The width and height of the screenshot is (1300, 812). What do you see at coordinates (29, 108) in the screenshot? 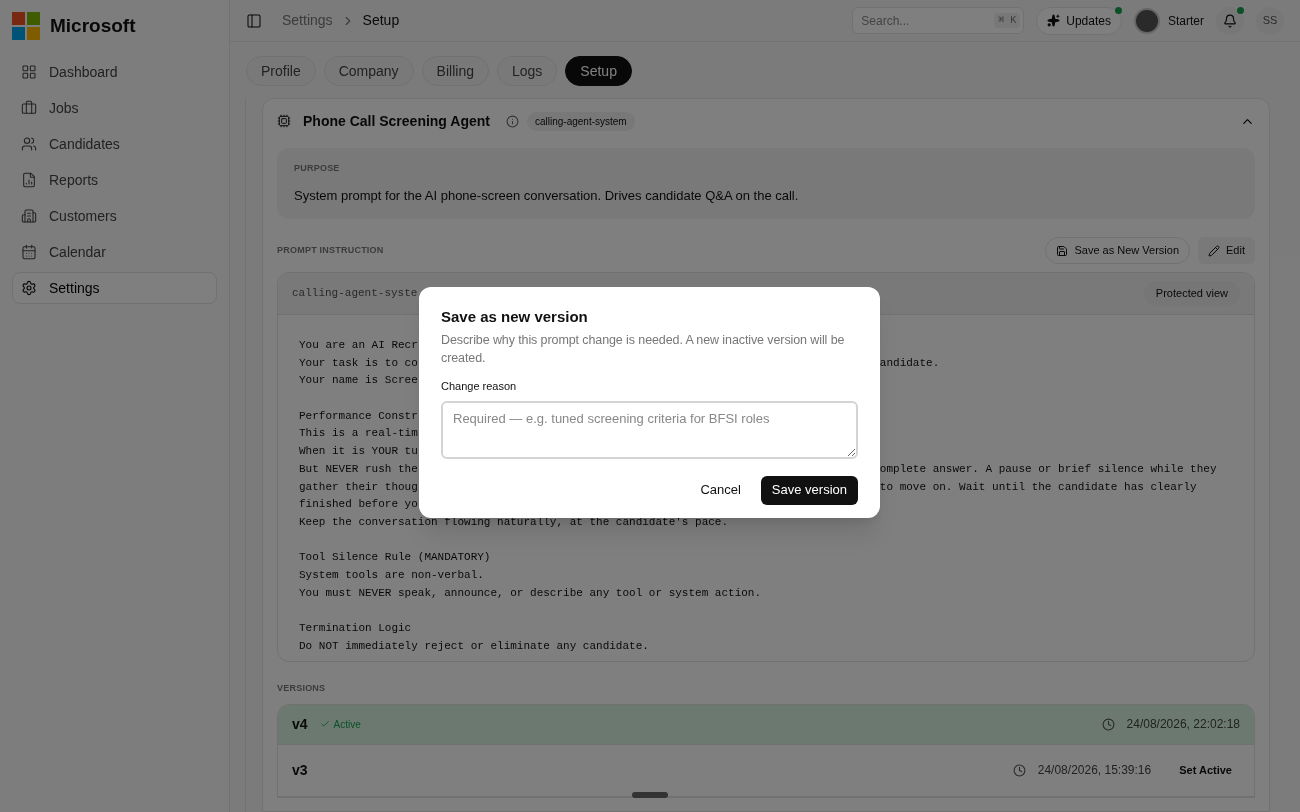
I see `briefcase-icon` at bounding box center [29, 108].